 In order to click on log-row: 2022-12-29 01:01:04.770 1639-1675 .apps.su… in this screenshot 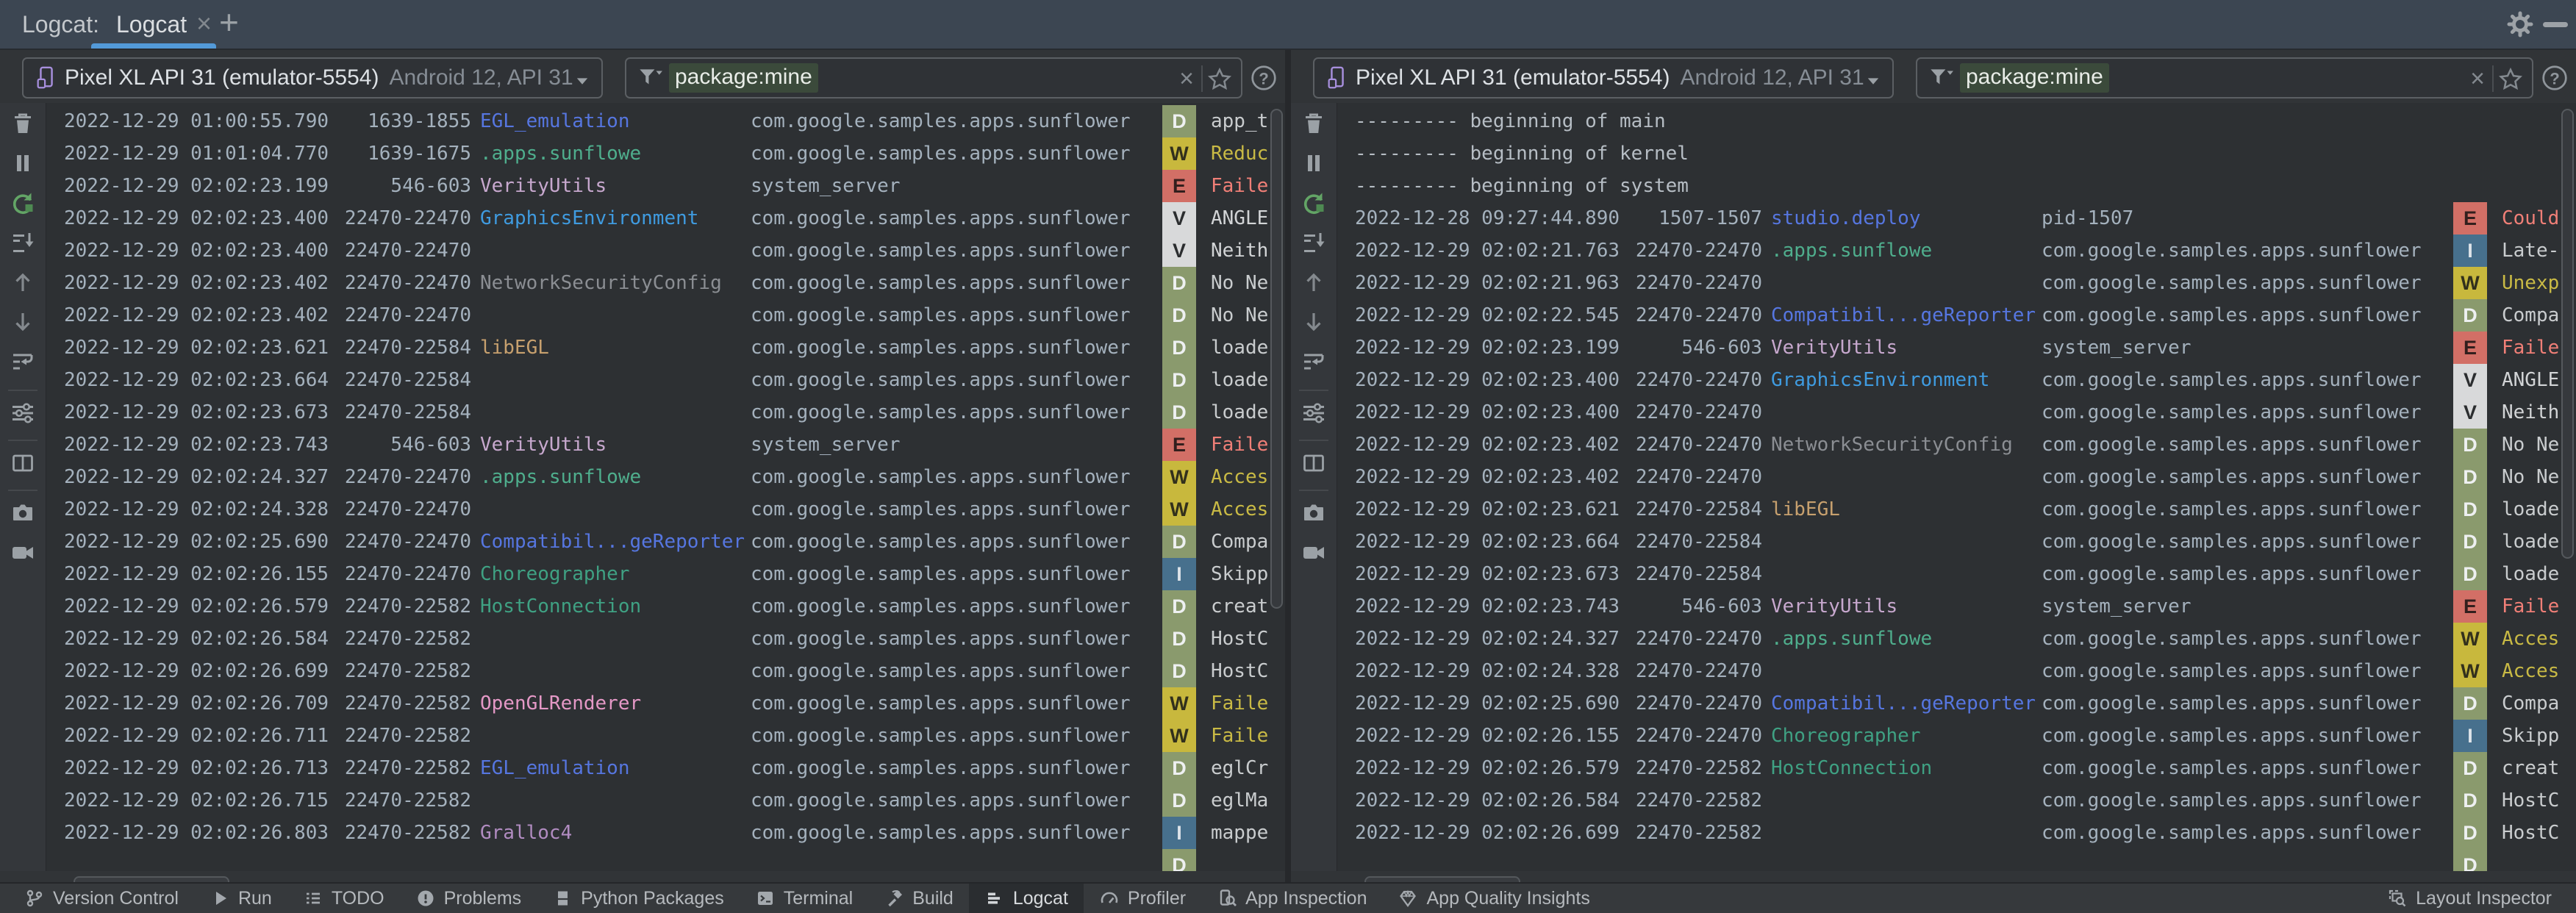, I will do `click(665, 153)`.